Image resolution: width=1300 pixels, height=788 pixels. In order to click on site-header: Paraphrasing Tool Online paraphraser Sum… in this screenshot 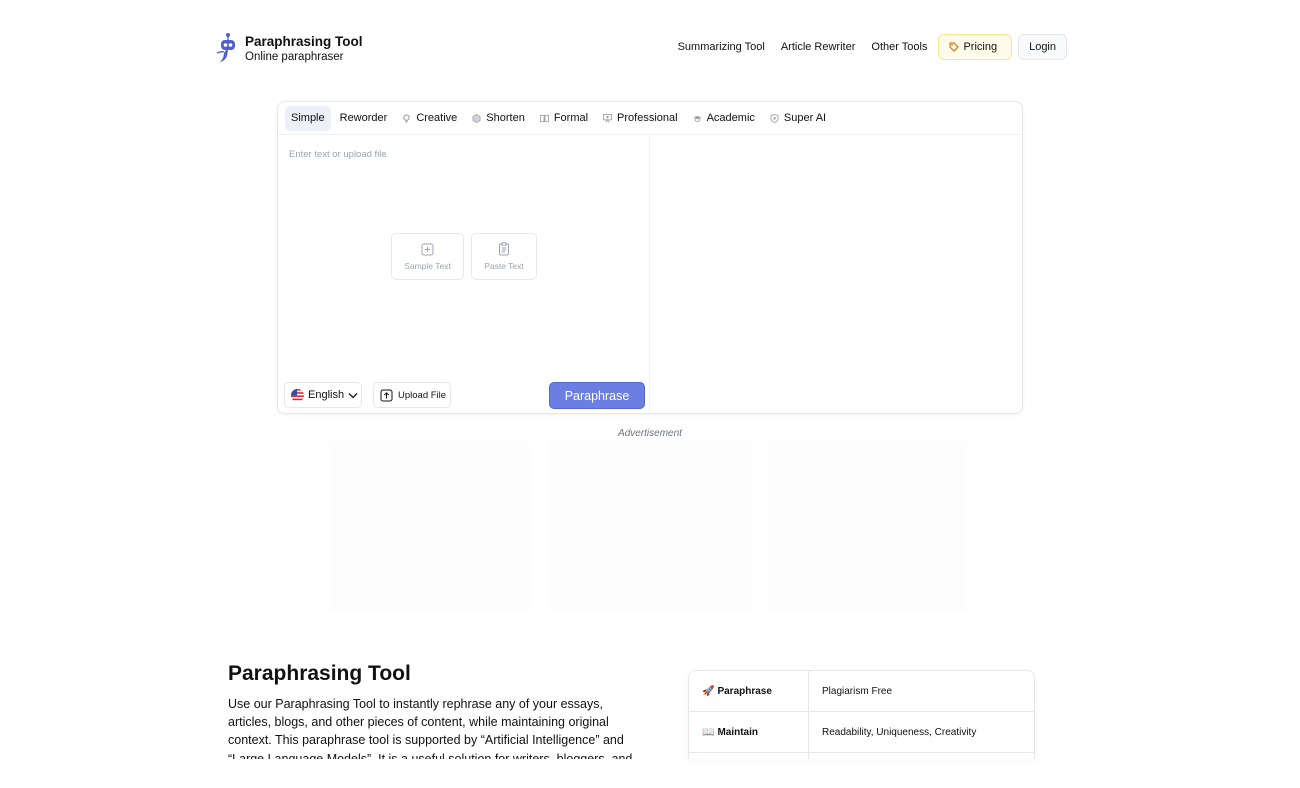, I will do `click(641, 48)`.